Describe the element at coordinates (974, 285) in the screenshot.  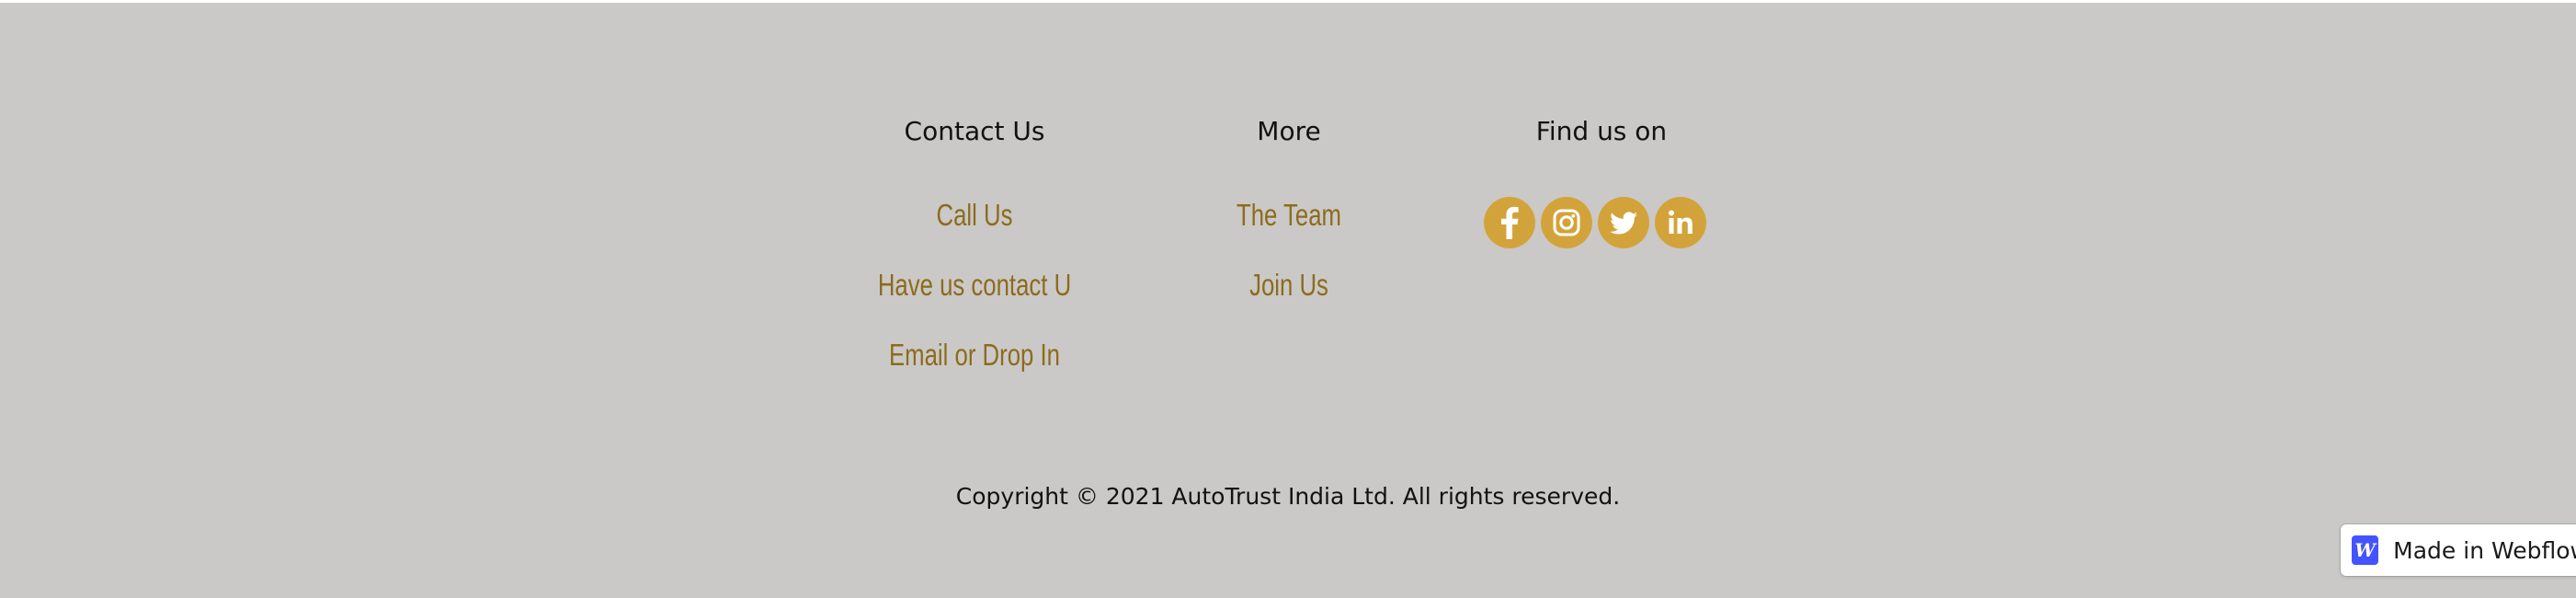
I see `have-us-contact-link: Have us contact U` at that location.